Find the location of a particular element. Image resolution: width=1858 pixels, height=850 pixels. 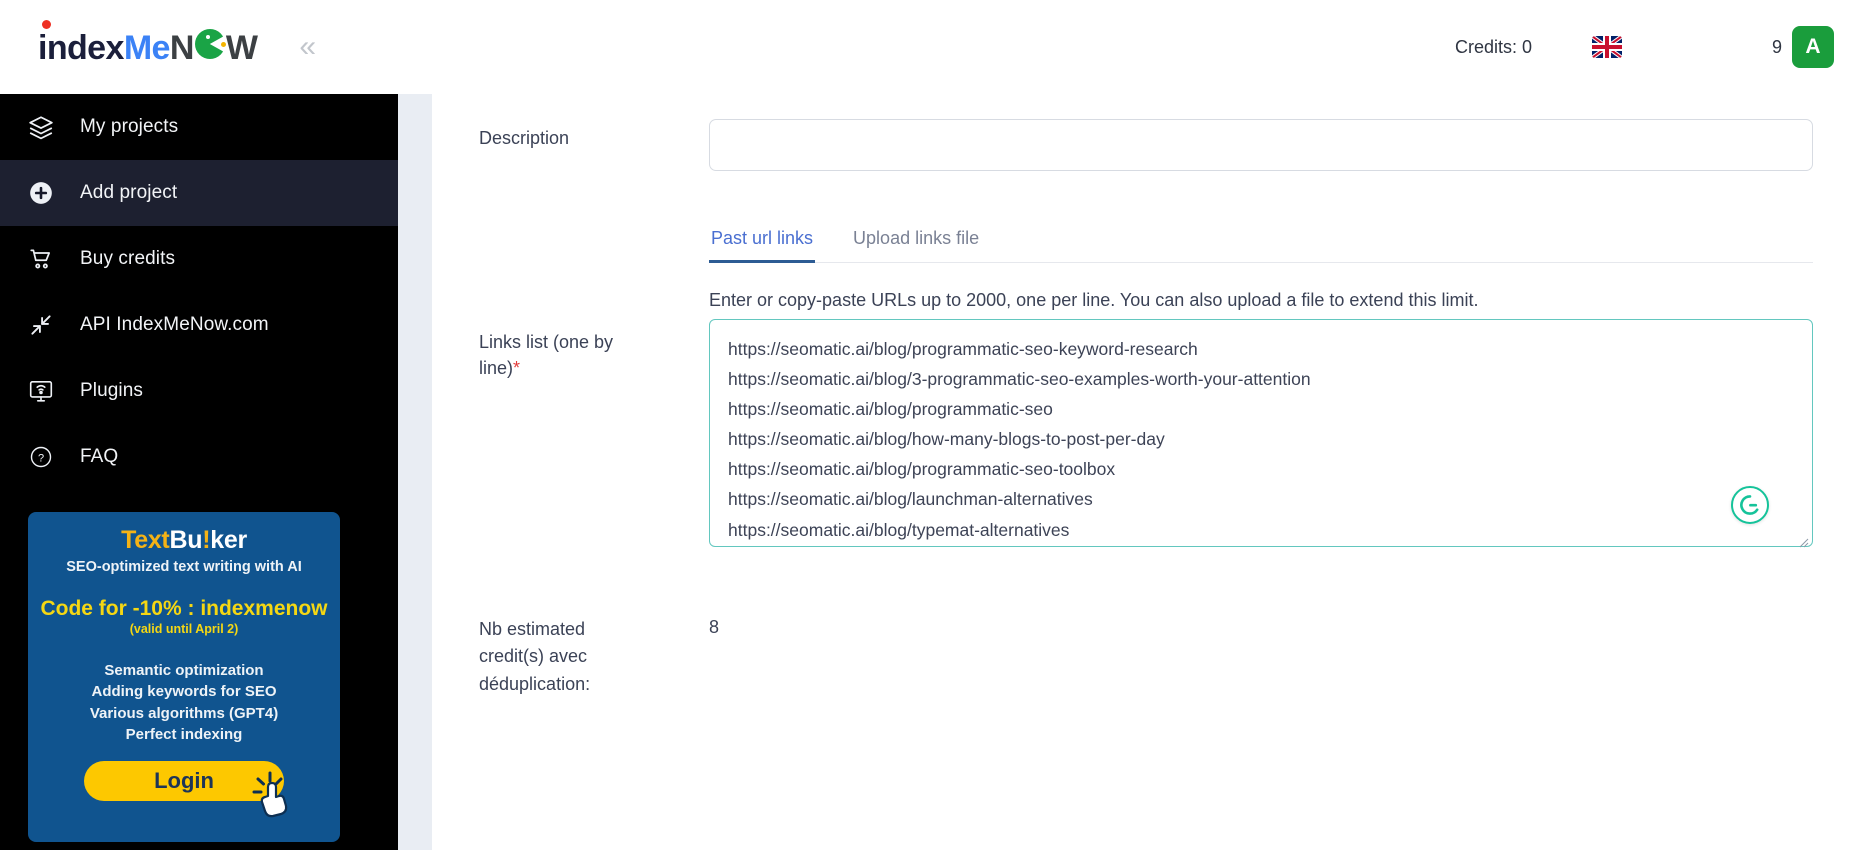

logo-part-w: W is located at coordinates (241, 48).